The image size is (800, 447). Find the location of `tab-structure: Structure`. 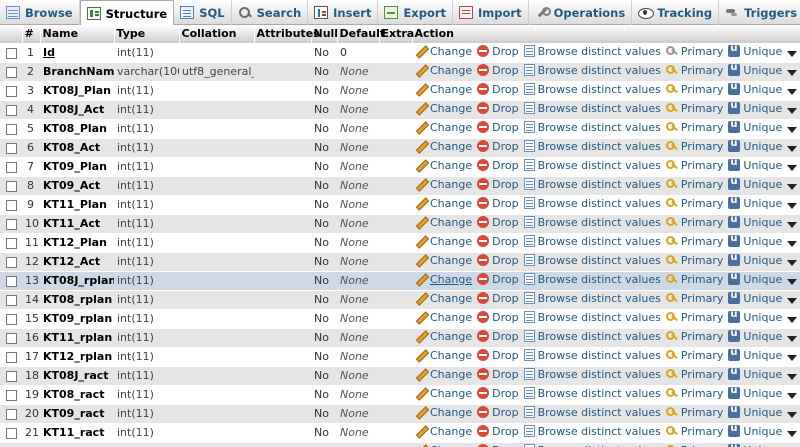

tab-structure: Structure is located at coordinates (127, 13).